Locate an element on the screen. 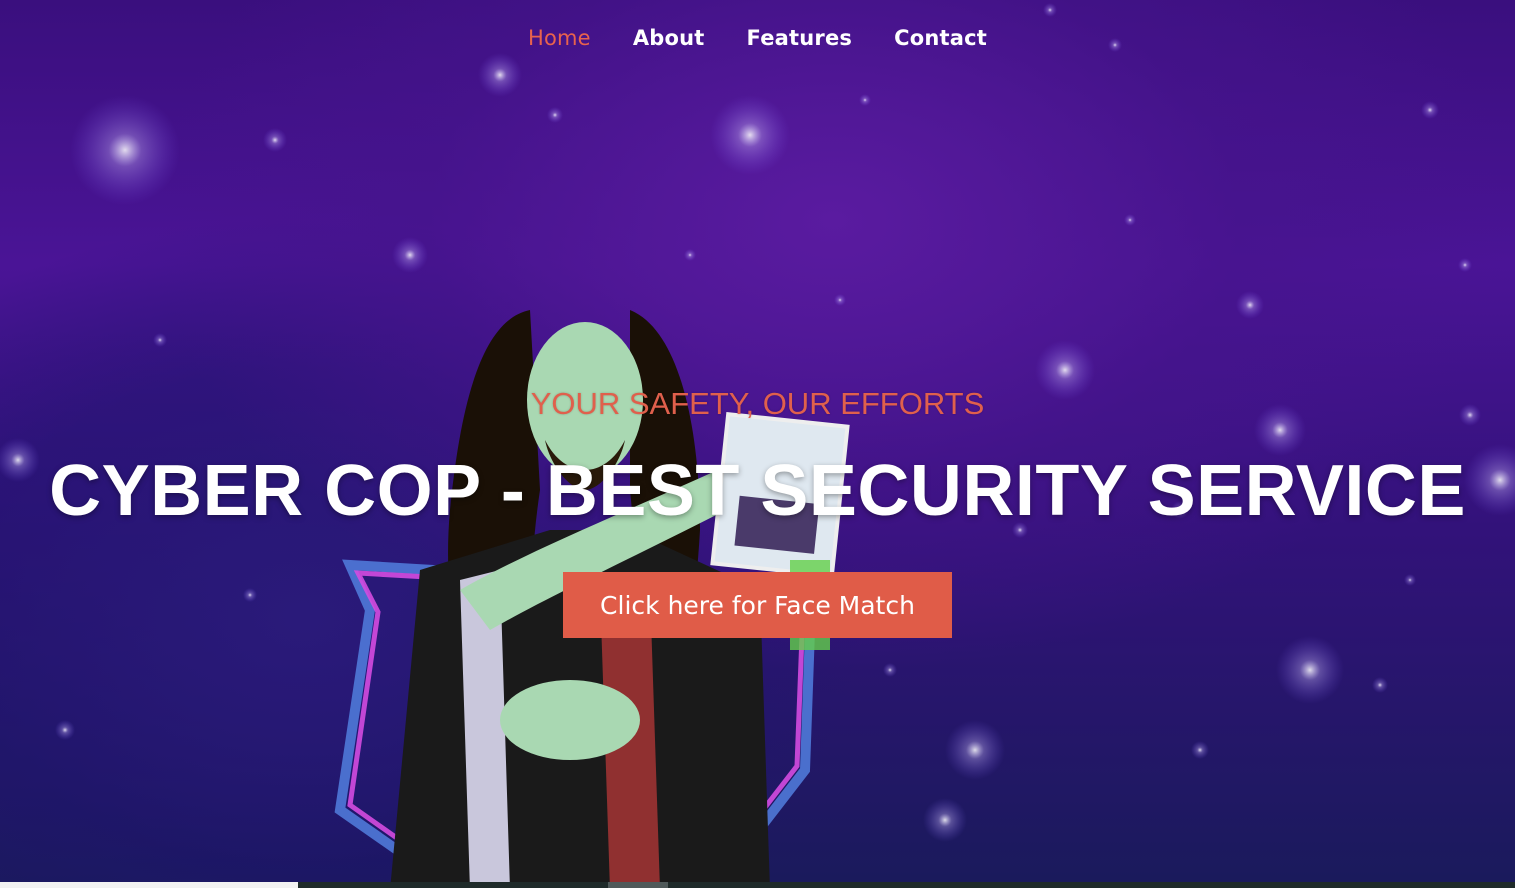 This screenshot has height=888, width=1515. nav-item-home: Home is located at coordinates (559, 38).